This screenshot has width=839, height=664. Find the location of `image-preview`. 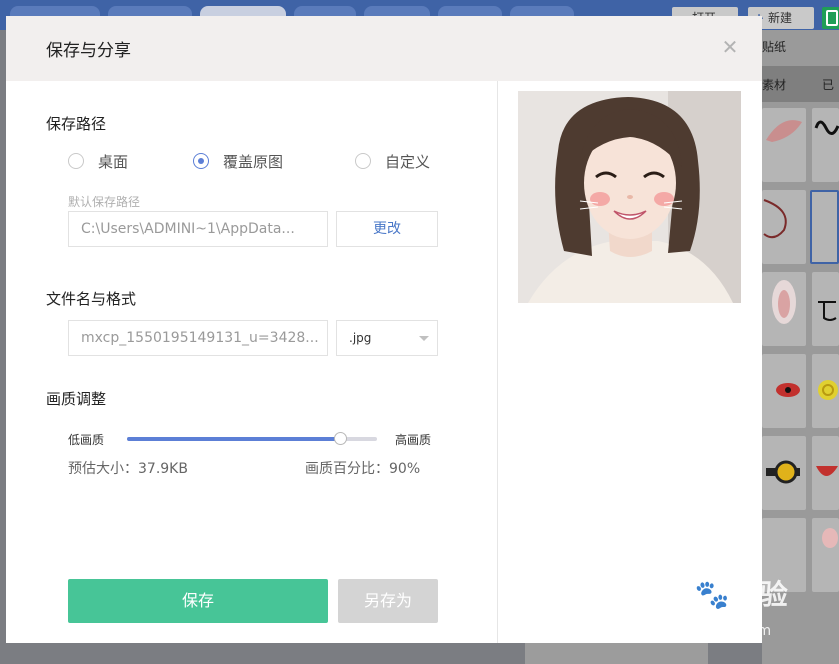

image-preview is located at coordinates (629, 197).